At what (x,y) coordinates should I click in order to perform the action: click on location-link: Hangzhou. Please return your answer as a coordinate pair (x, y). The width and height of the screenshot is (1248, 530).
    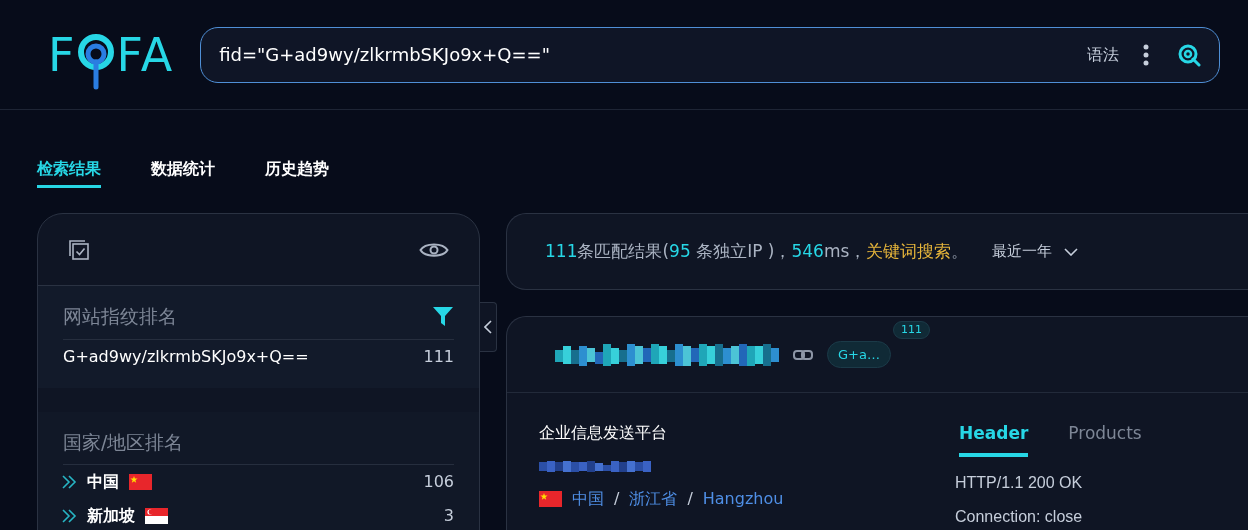
    Looking at the image, I should click on (743, 499).